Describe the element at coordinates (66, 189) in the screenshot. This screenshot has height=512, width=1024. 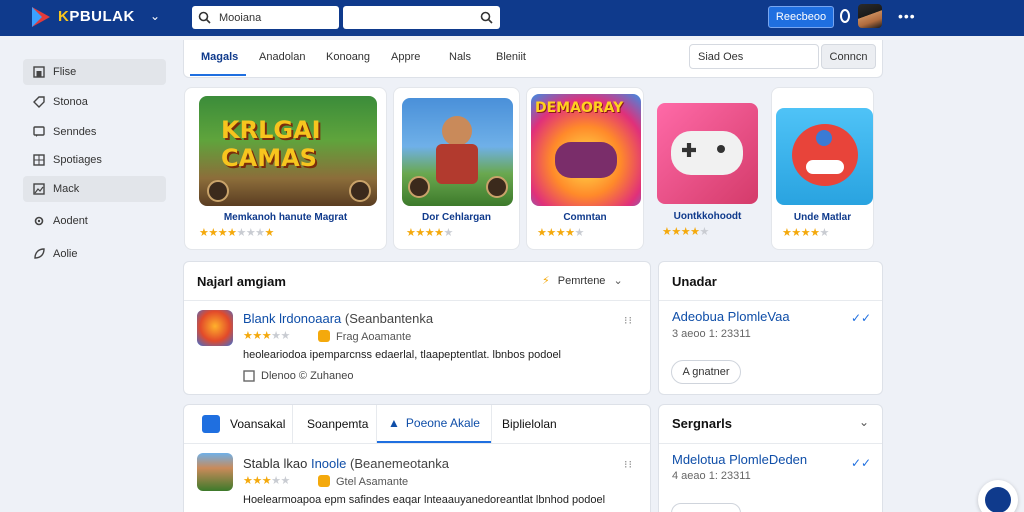
I see `sidebar-item-label: Mack` at that location.